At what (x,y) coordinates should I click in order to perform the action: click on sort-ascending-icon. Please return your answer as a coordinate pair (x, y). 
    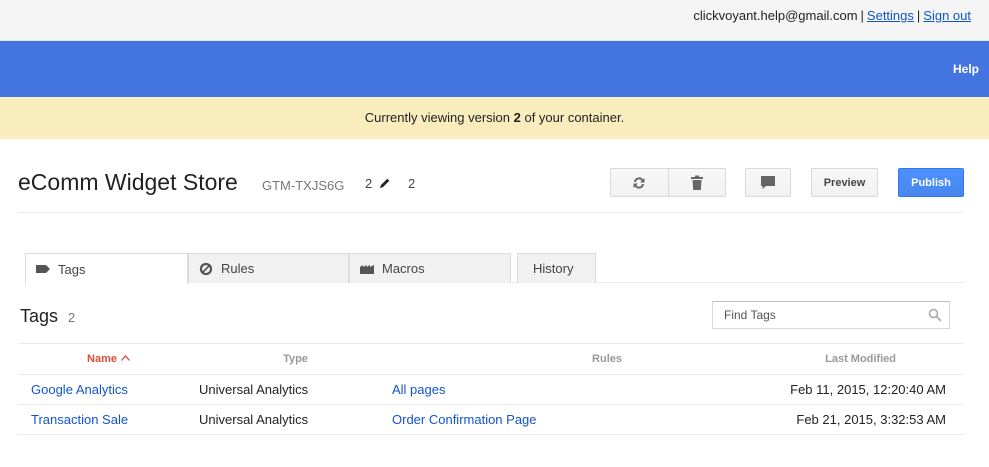
    Looking at the image, I should click on (125, 358).